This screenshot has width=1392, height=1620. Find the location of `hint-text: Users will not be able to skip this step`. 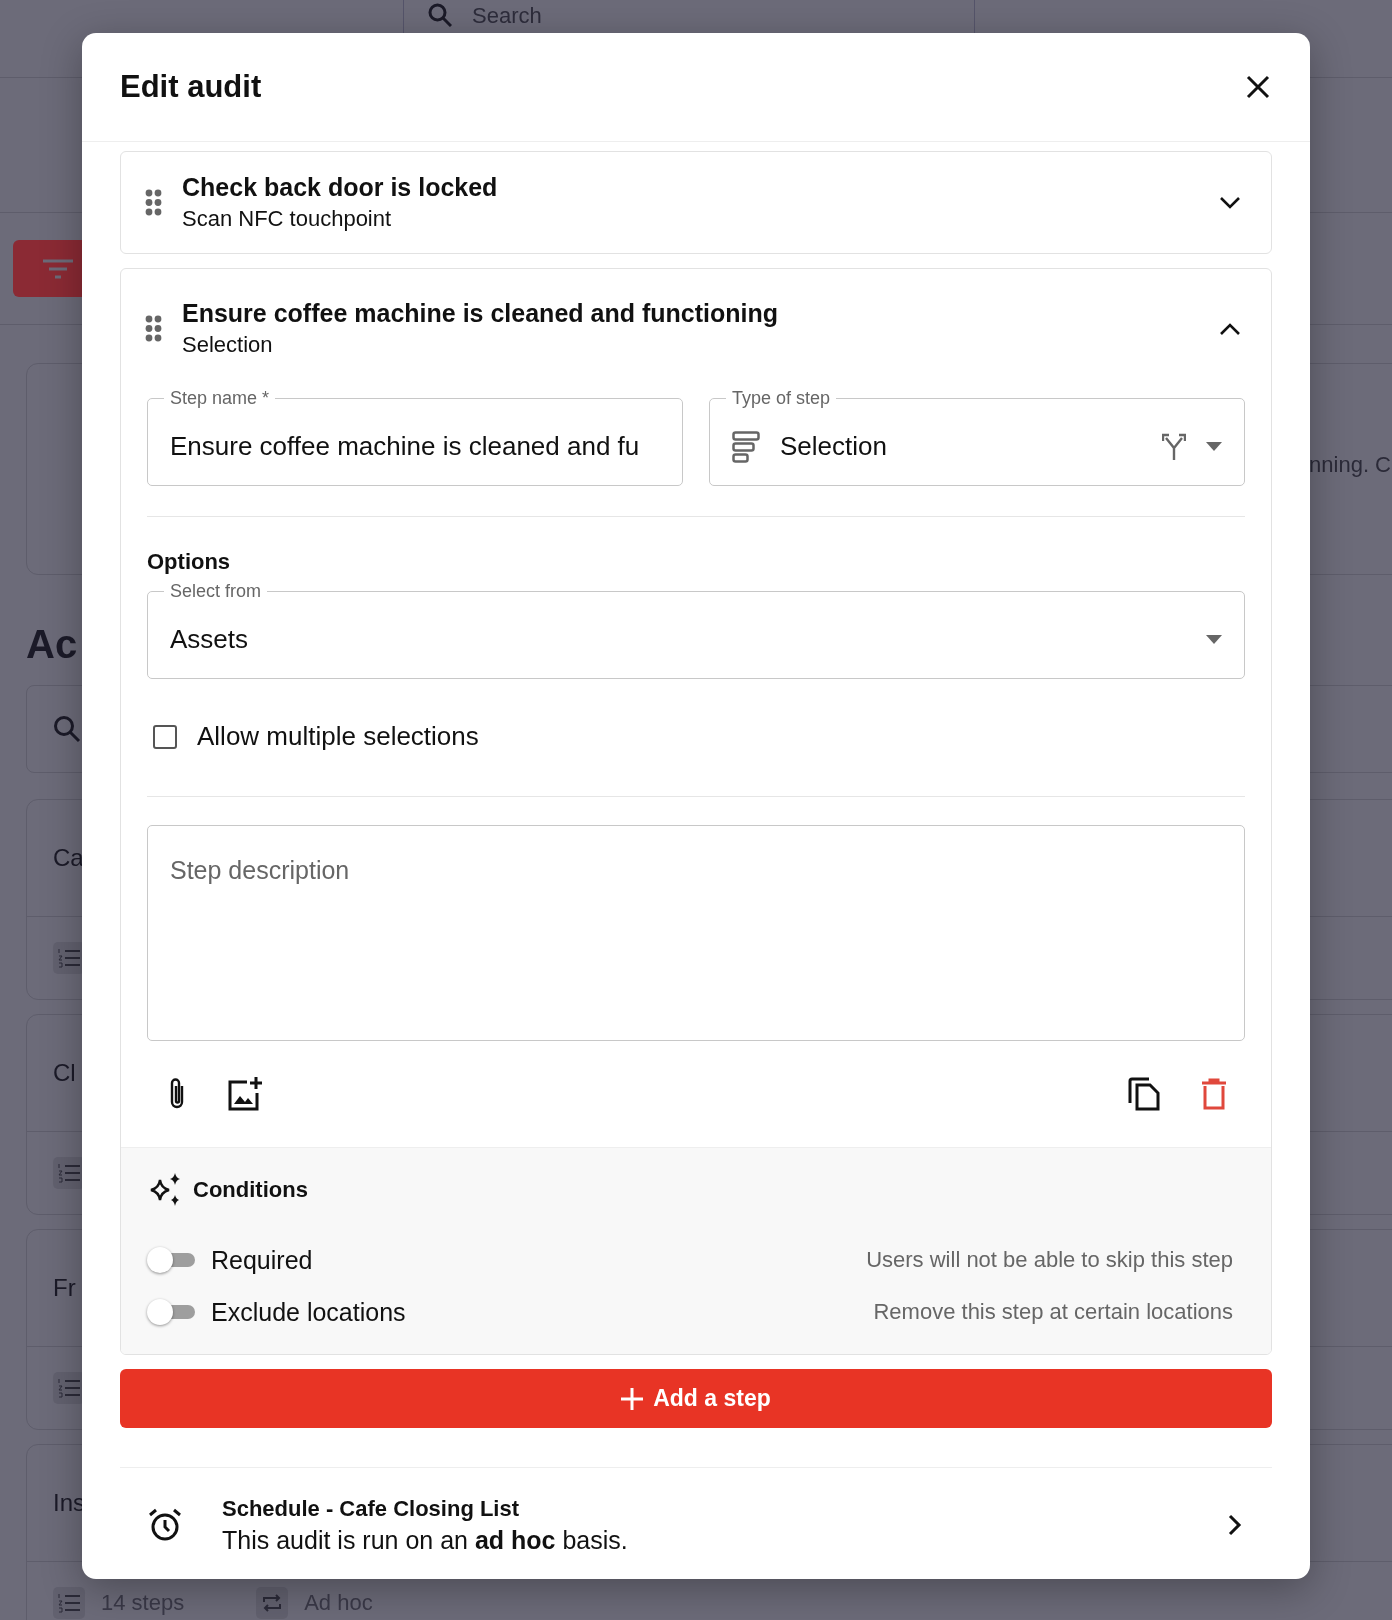

hint-text: Users will not be able to skip this step is located at coordinates (1049, 1260).